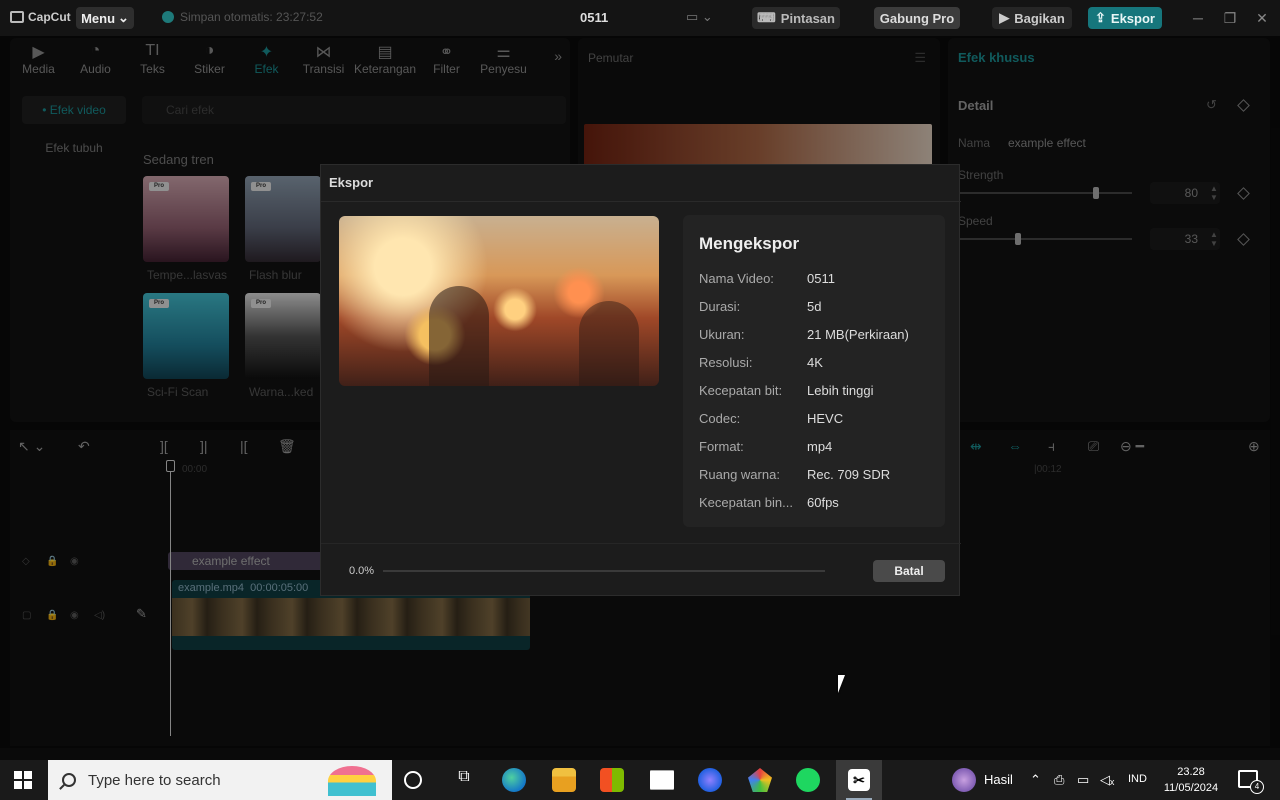 The image size is (1280, 800). I want to click on file-explorer-icon, so click(564, 780).